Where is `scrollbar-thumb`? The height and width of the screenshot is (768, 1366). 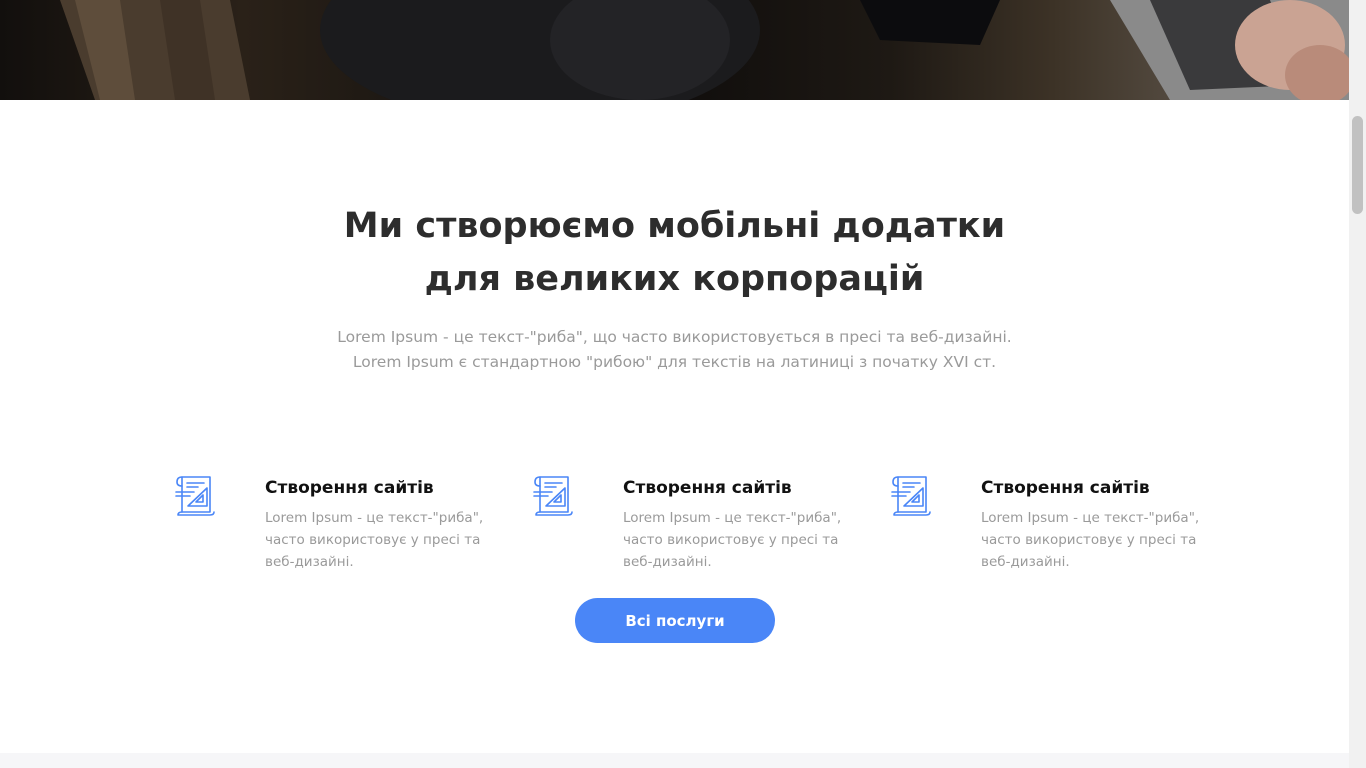
scrollbar-thumb is located at coordinates (1357, 165).